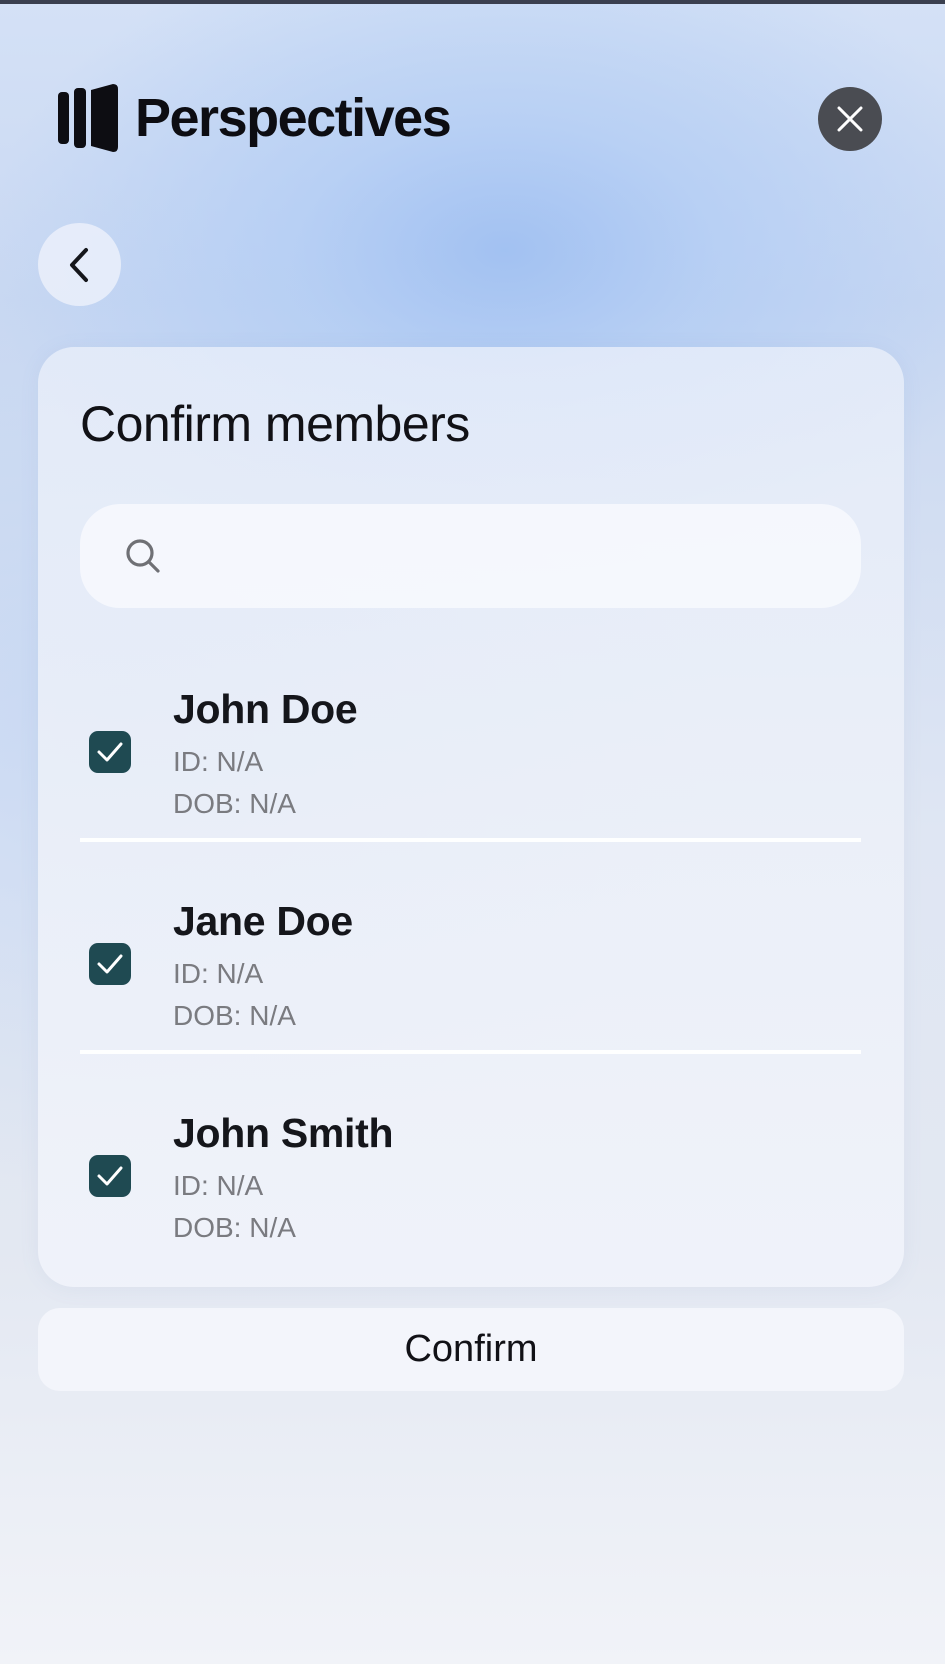  I want to click on confirm-button: Confirm, so click(471, 1349).